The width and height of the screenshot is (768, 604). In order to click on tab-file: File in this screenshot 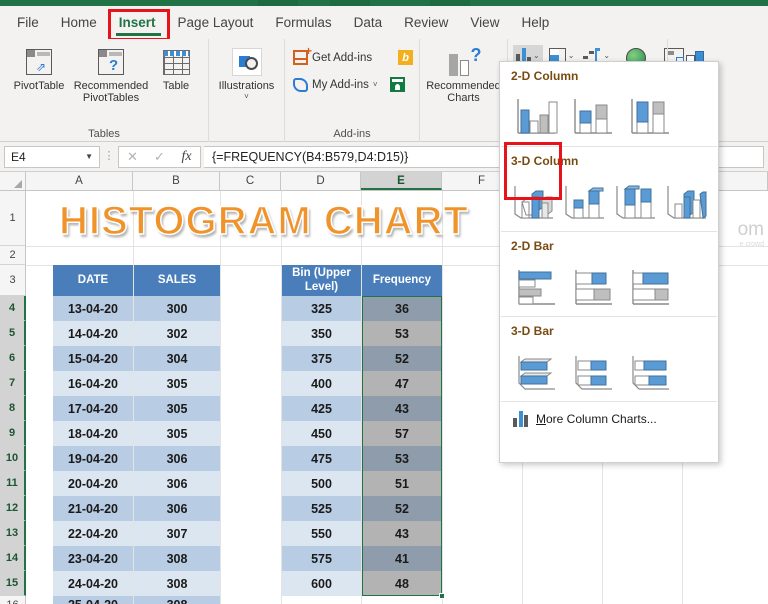, I will do `click(28, 22)`.